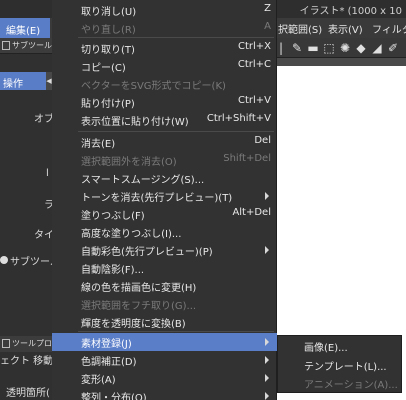 Image resolution: width=406 pixels, height=400 pixels. I want to click on menu-item-shortcut: Alt+Del, so click(251, 212).